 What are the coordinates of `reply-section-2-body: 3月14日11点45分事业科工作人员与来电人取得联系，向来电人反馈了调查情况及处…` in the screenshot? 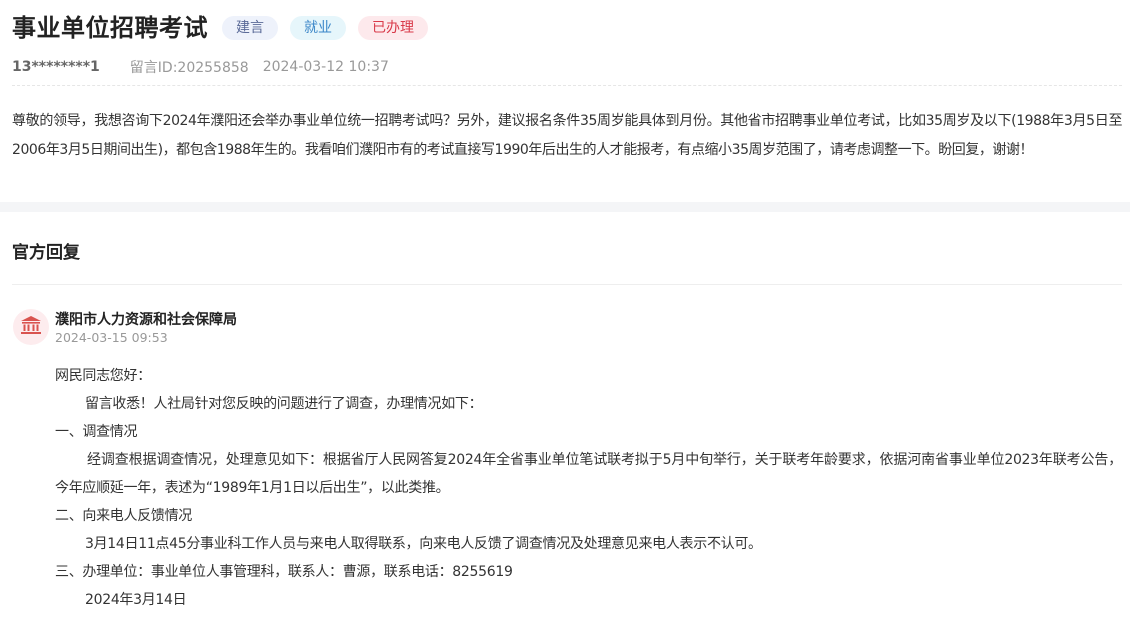 It's located at (423, 544).